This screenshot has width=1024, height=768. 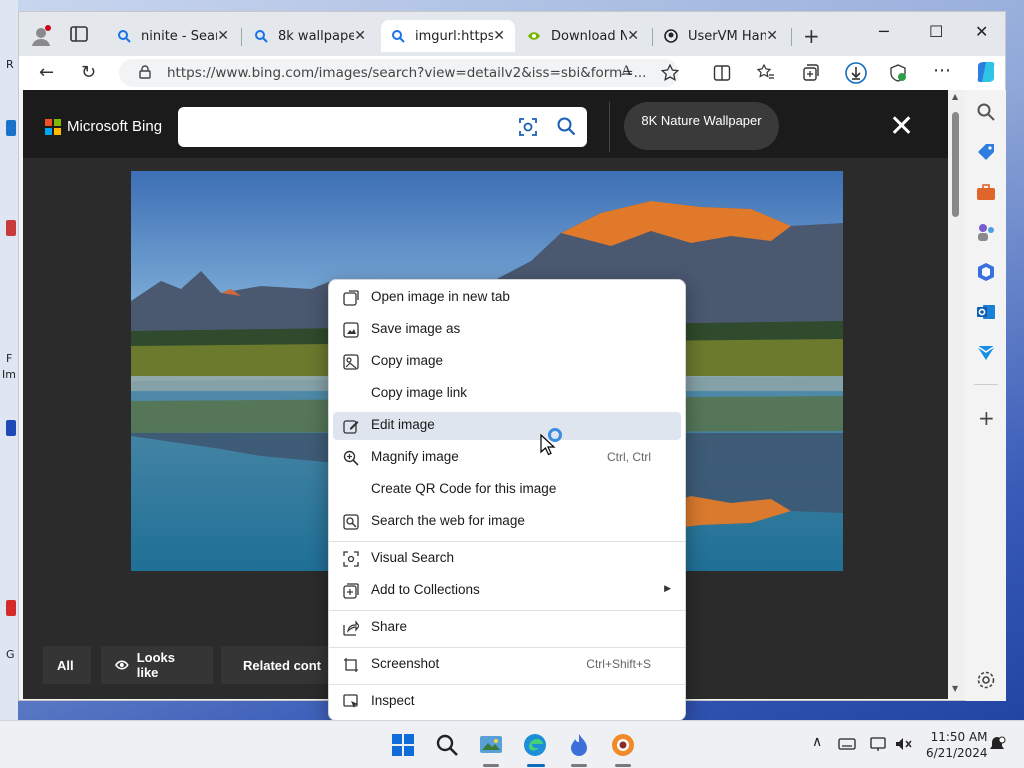 I want to click on menu-item-open-image-new-tab: Open image in new tab, so click(x=507, y=298).